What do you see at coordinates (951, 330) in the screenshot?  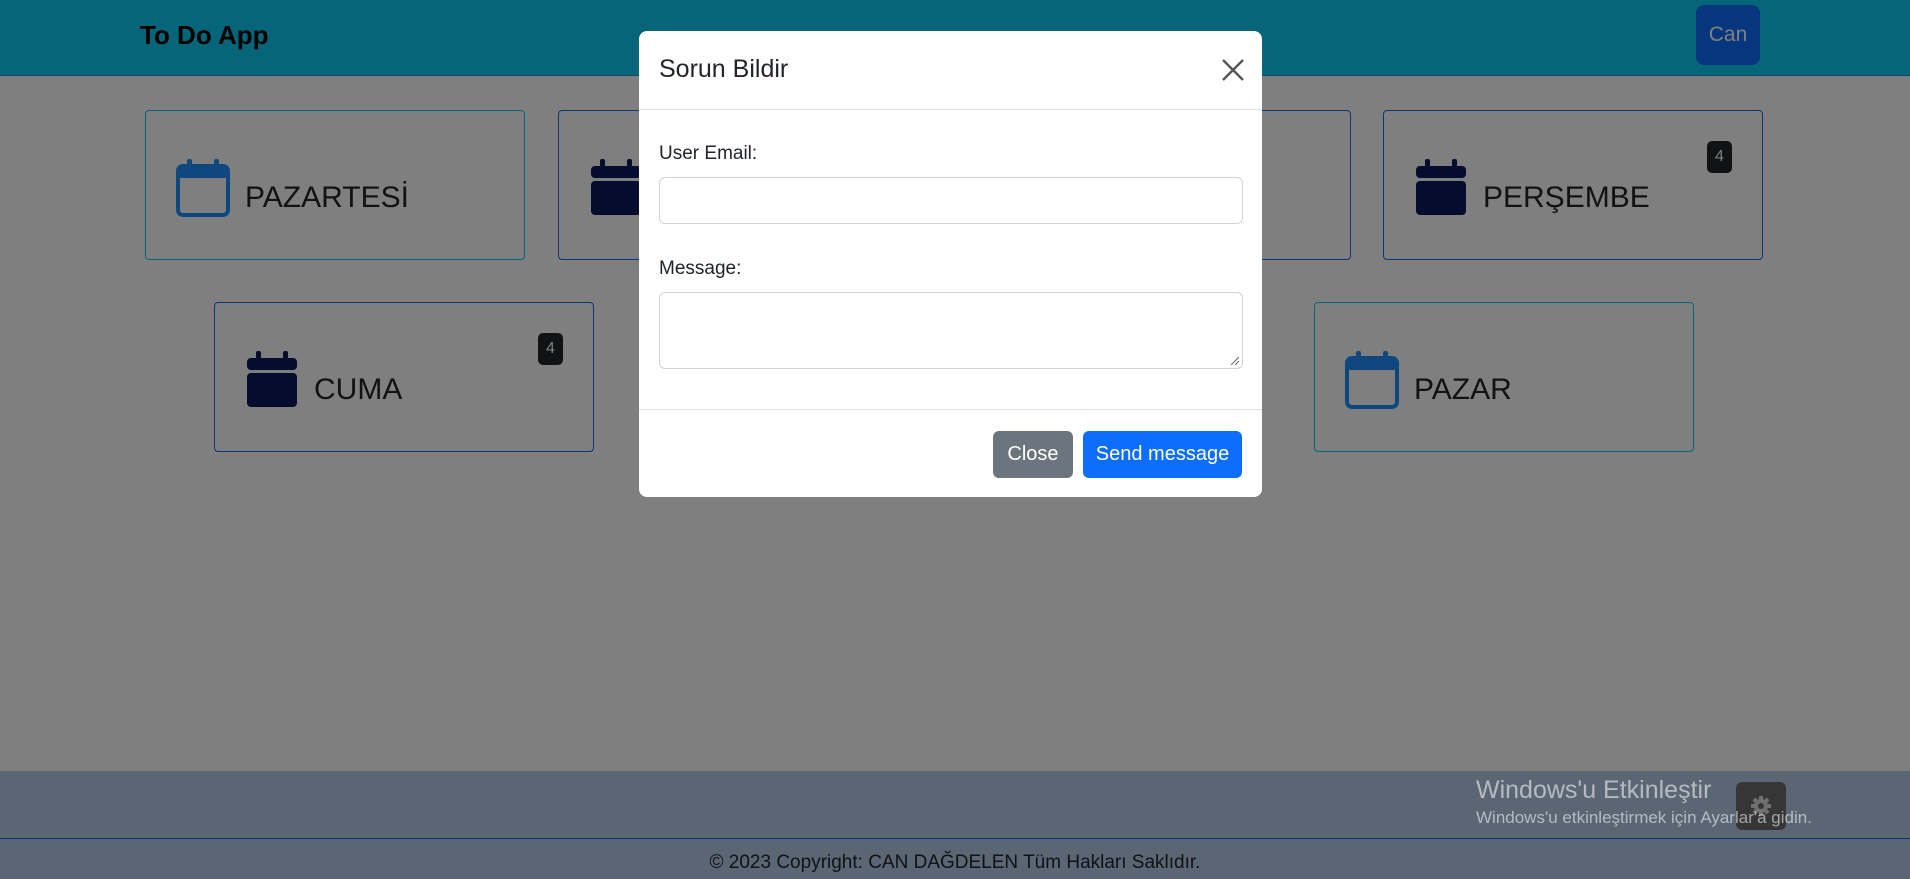 I see `message-textarea` at bounding box center [951, 330].